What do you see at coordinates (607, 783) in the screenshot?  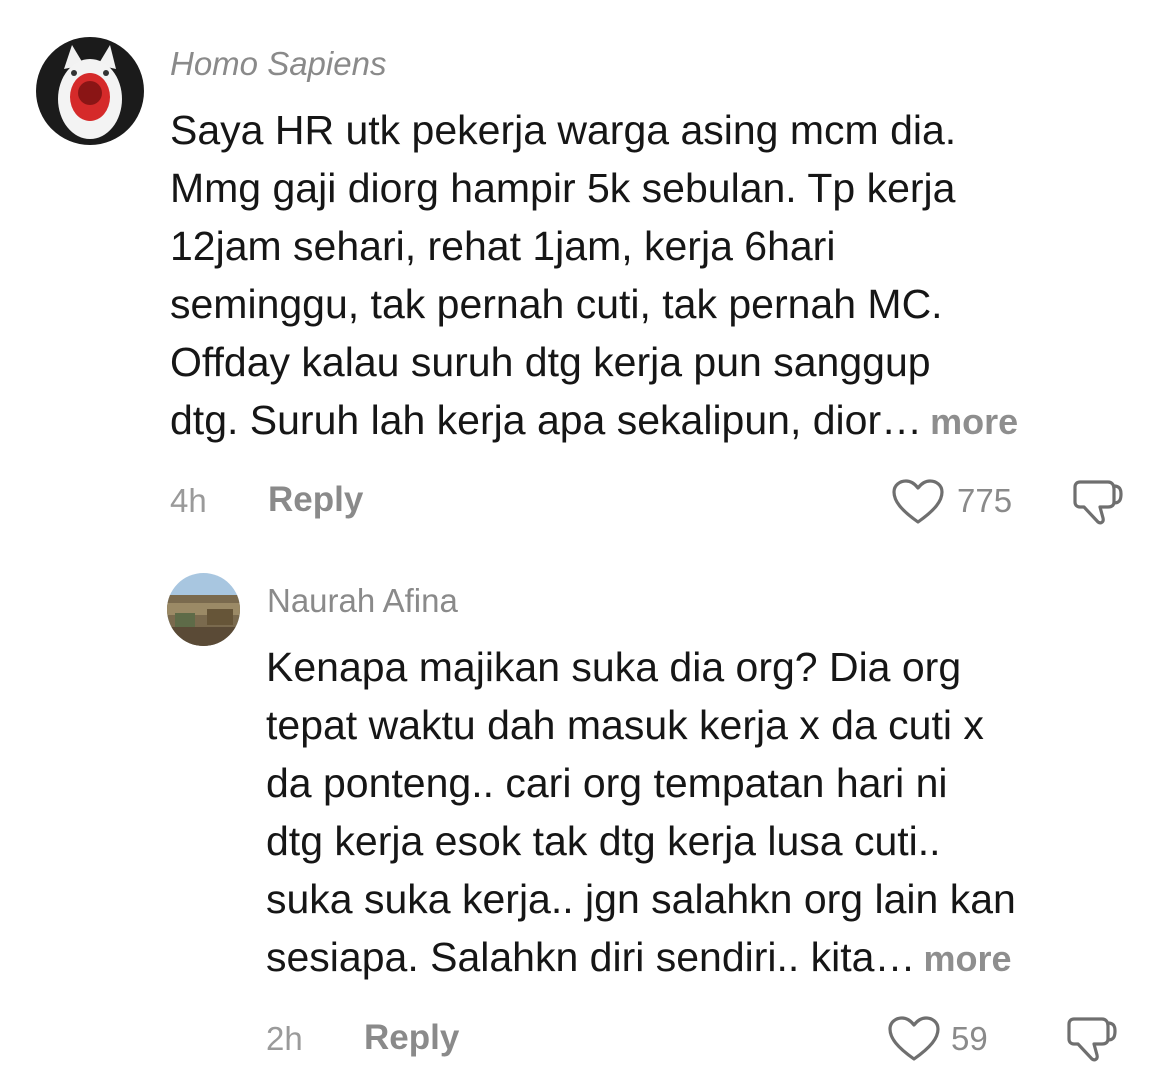 I see `comment-line: da ponteng.. cari org tempatan hari ni` at bounding box center [607, 783].